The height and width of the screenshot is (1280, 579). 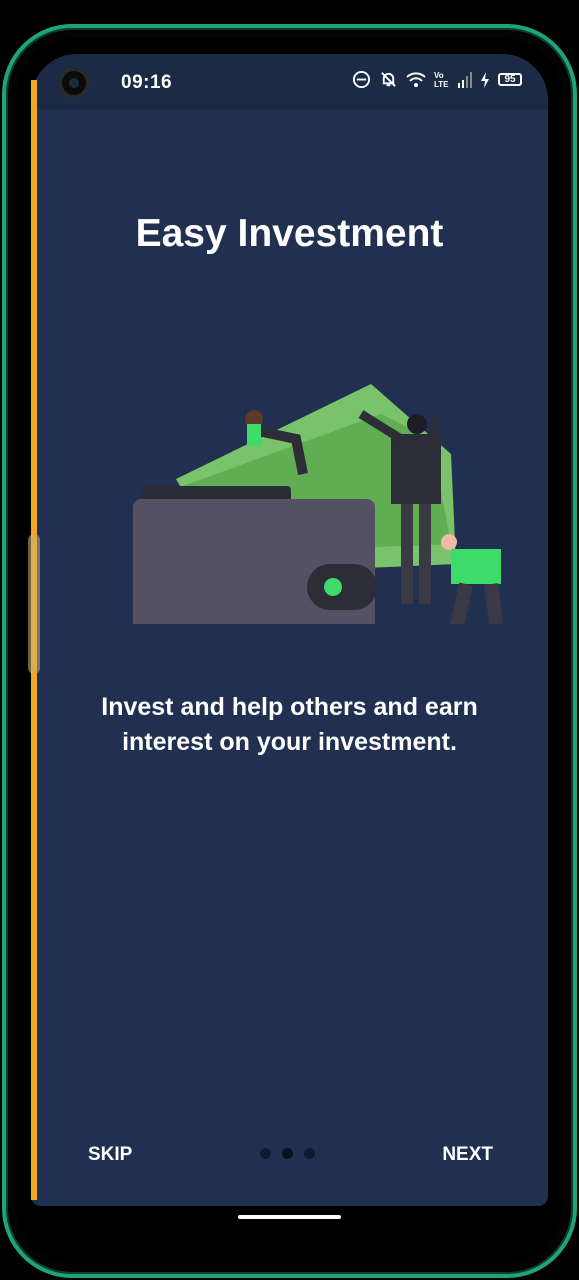 I want to click on wallet-money-illustration, so click(x=318, y=504).